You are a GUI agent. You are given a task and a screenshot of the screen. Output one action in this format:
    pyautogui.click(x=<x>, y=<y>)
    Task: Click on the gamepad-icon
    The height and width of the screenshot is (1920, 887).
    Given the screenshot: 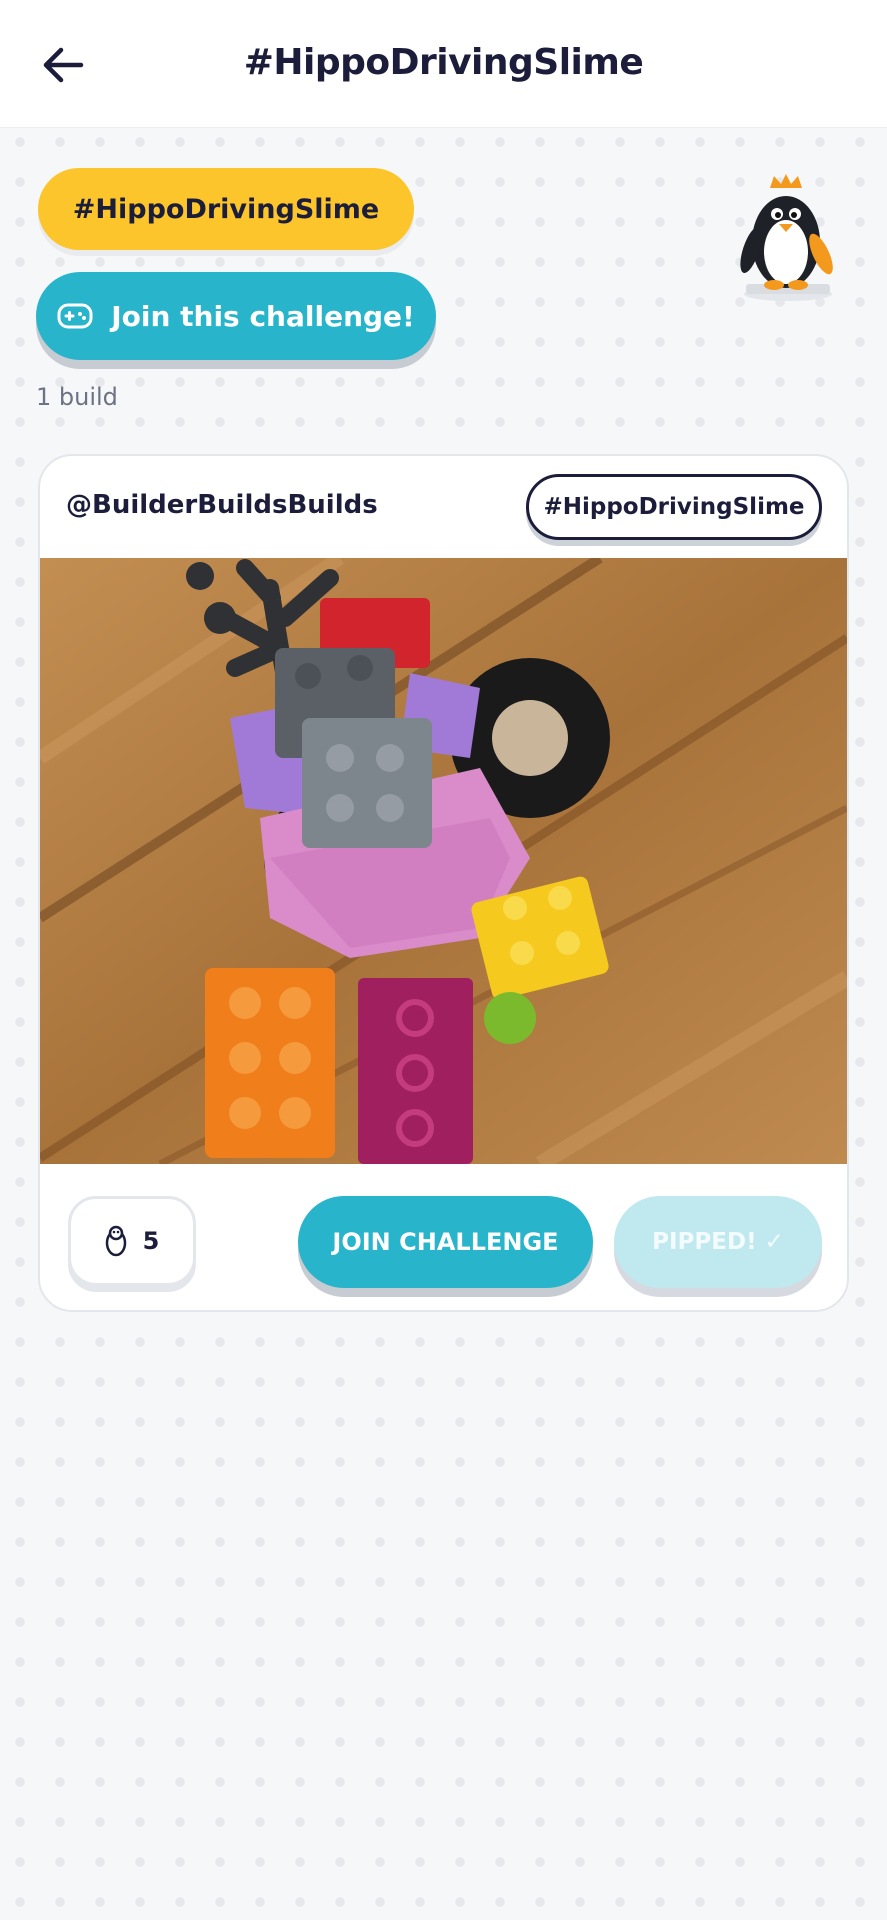 What is the action you would take?
    pyautogui.click(x=75, y=316)
    